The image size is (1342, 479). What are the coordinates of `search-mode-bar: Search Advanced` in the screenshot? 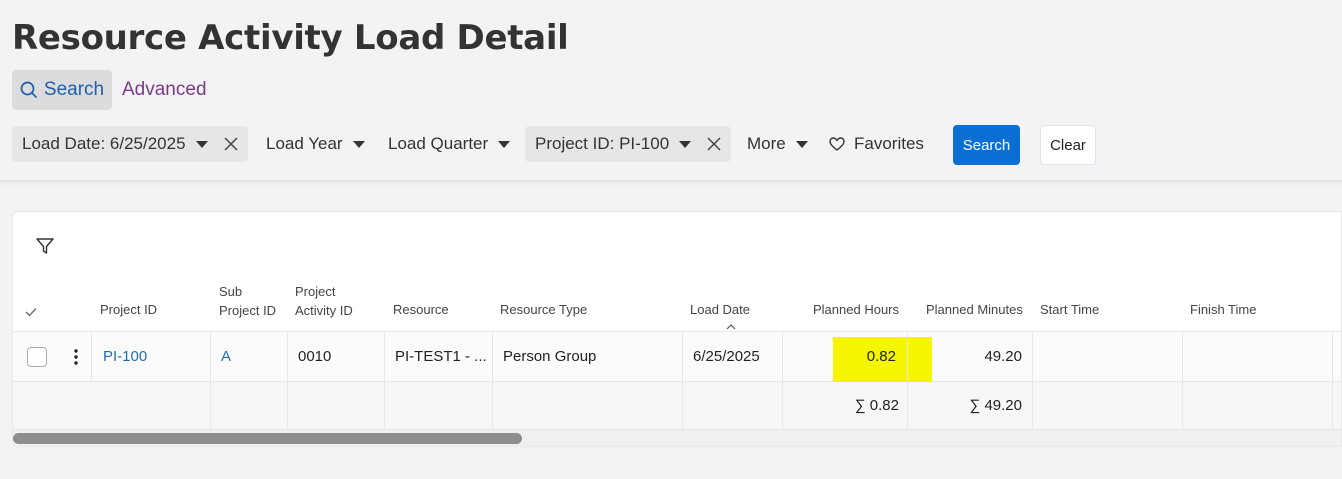 It's located at (109, 90).